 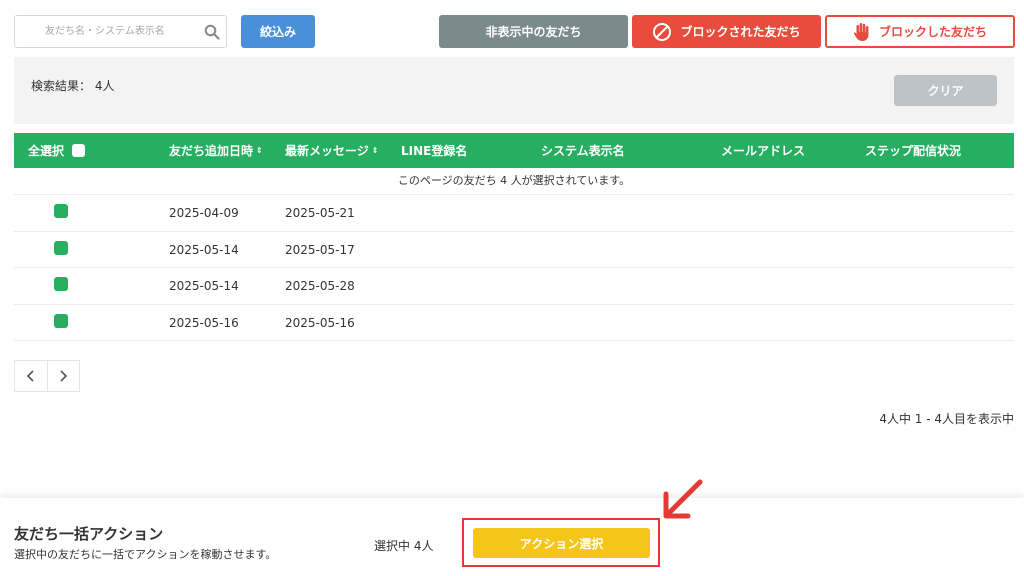 I want to click on hidden-friends-button: 非表示中の友だち, so click(x=533, y=31).